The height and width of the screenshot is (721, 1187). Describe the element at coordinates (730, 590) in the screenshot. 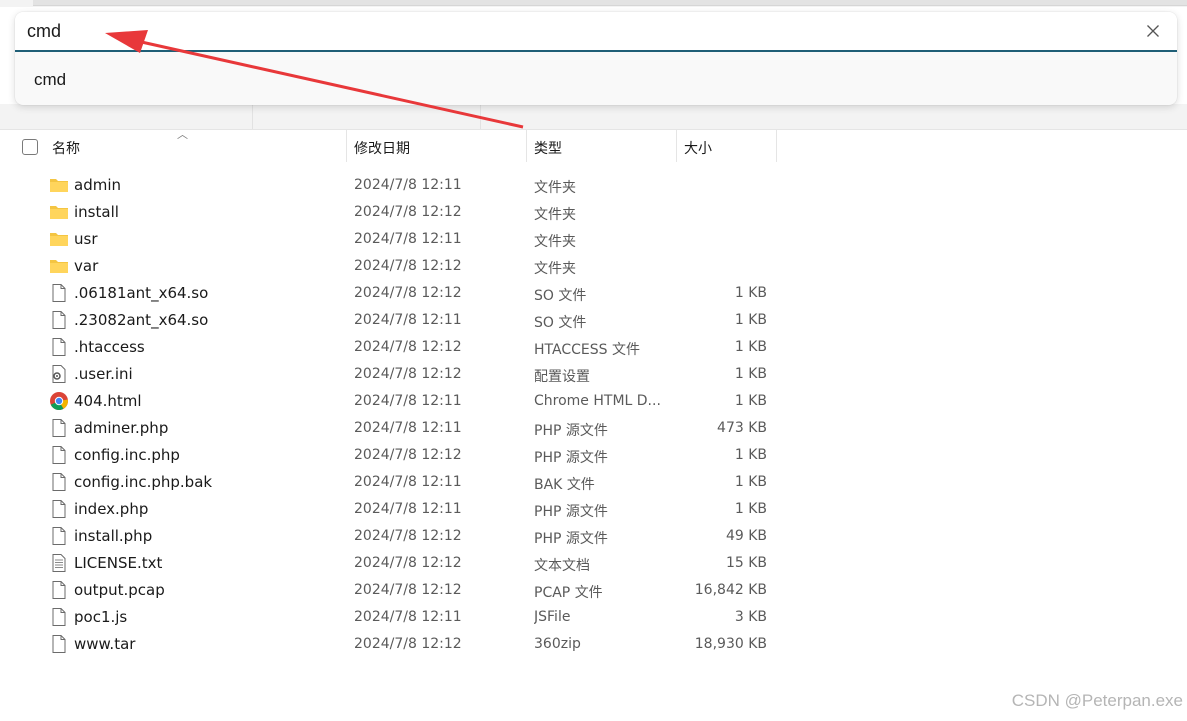

I see `file-size: 16,842 KB` at that location.